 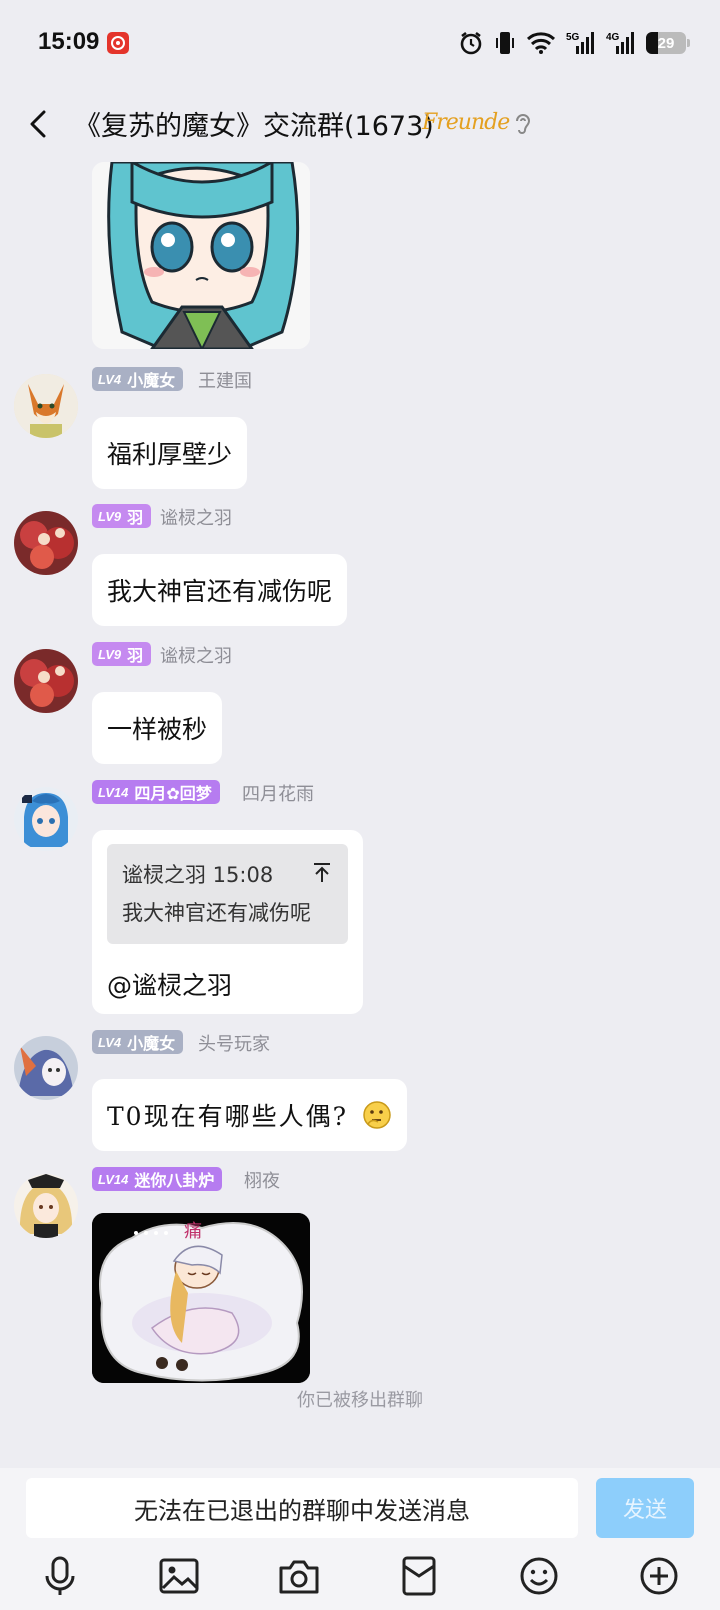 What do you see at coordinates (216, 913) in the screenshot?
I see `quote-text: 我大神官还有减伤呢` at bounding box center [216, 913].